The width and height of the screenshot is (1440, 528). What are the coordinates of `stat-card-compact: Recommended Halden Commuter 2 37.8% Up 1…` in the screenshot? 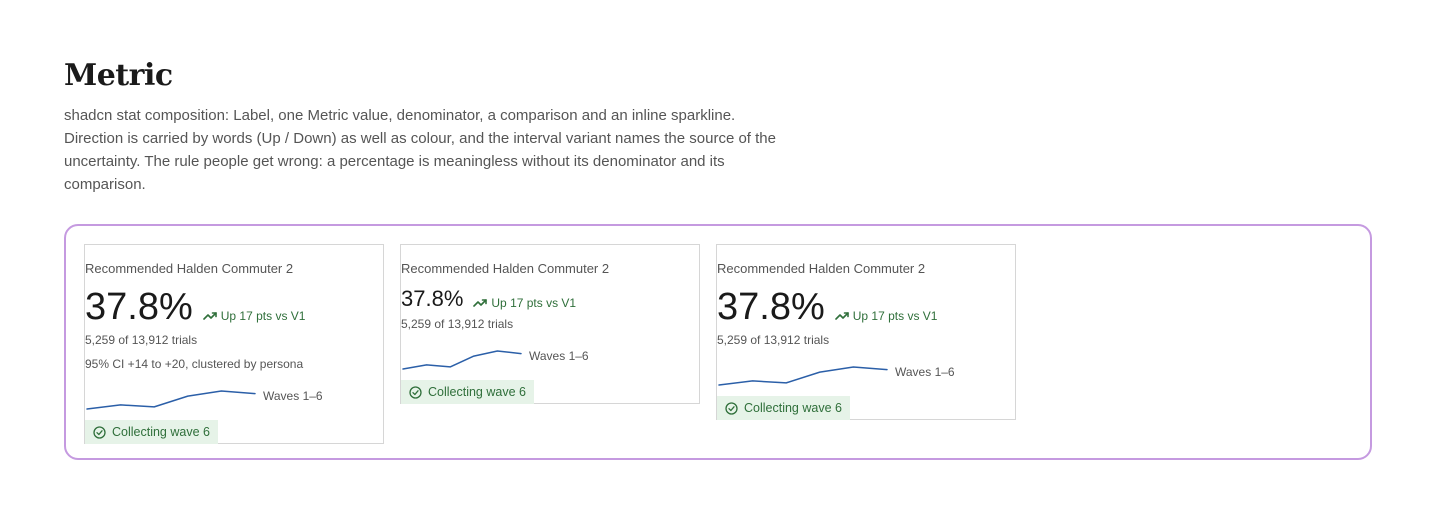 It's located at (550, 324).